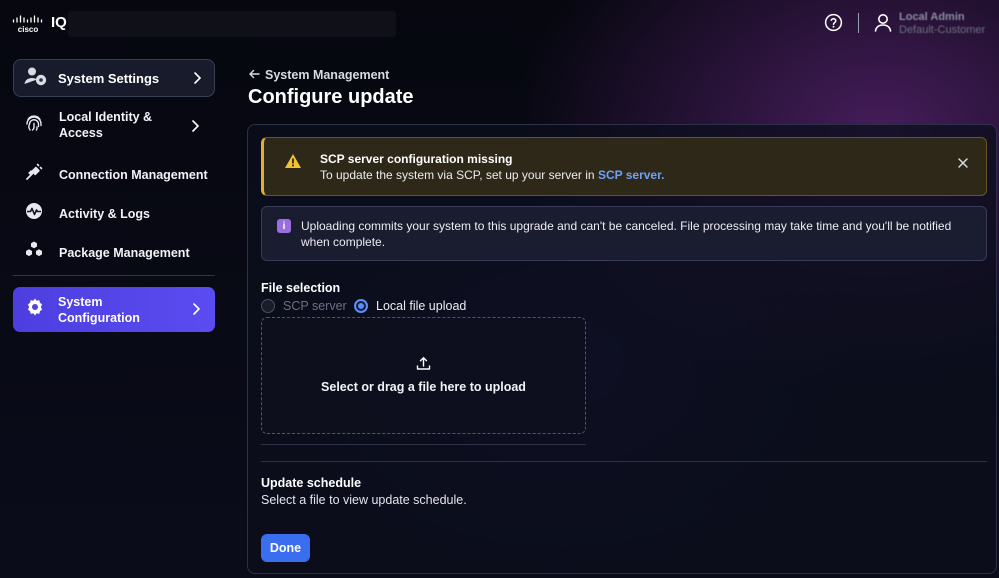 This screenshot has width=999, height=578. I want to click on done-button: Done, so click(285, 548).